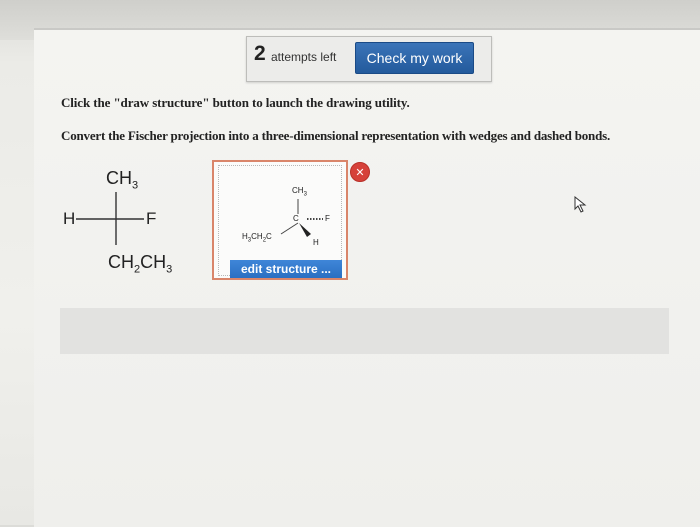  I want to click on structure-center-label: C, so click(296, 218).